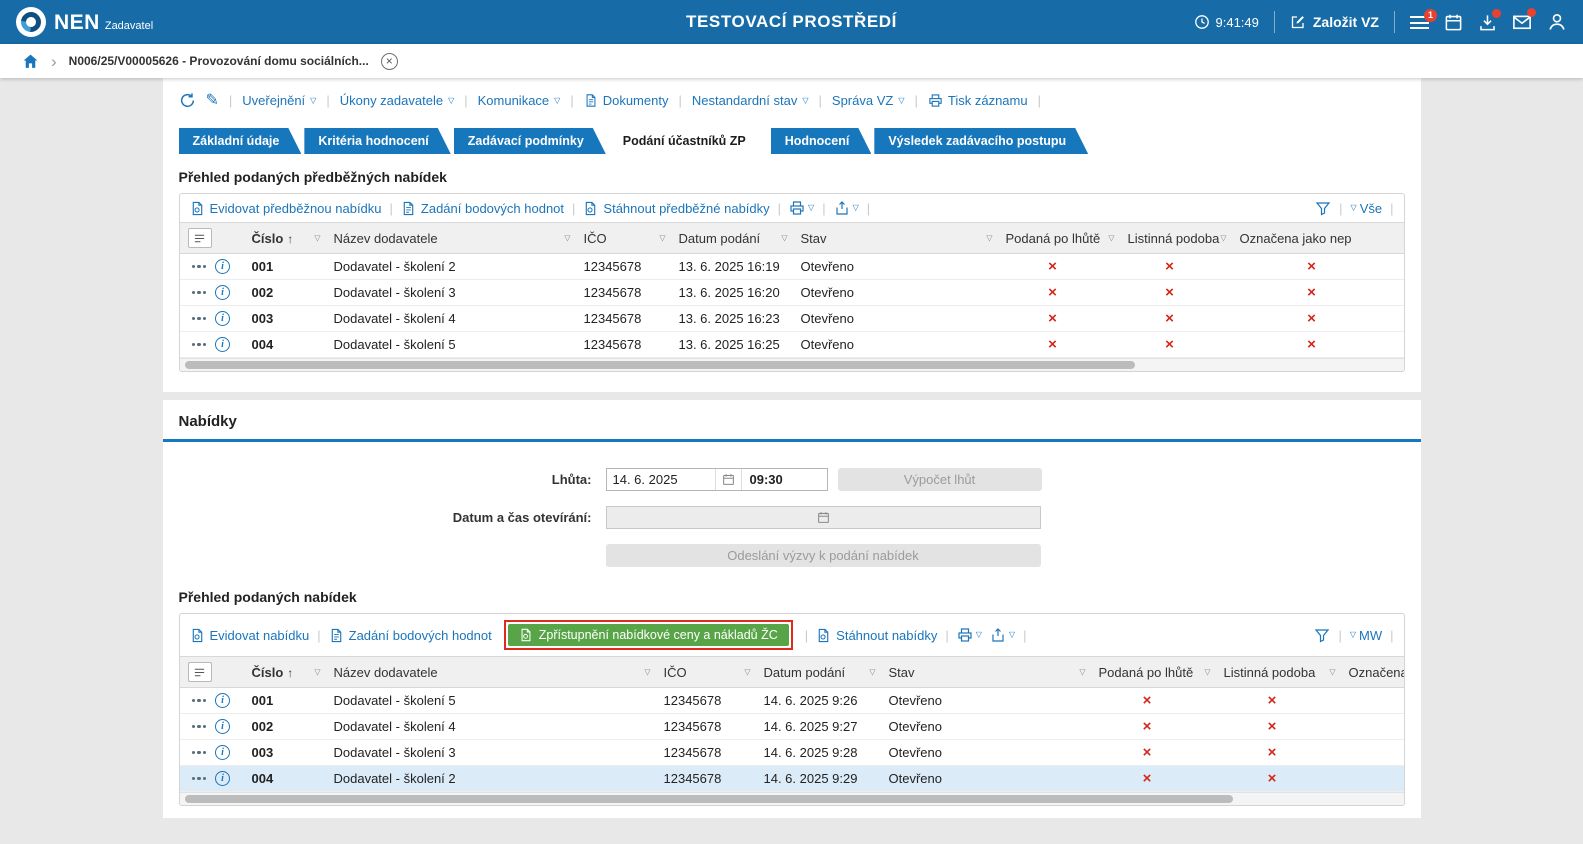  I want to click on tab-vysledek: Výsledek zadávacího postupu, so click(981, 141).